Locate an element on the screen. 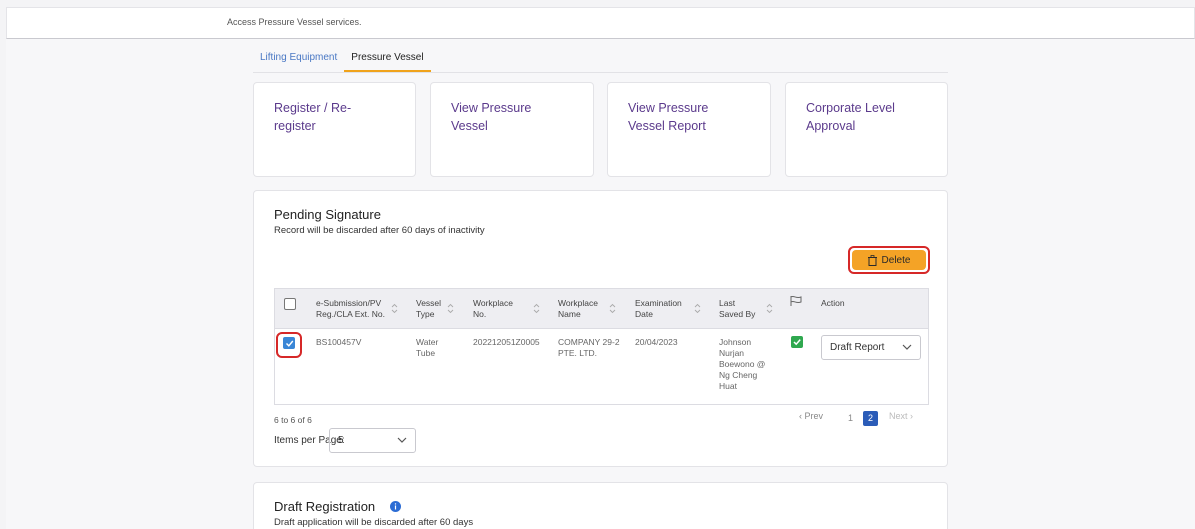 The image size is (1195, 529). trash-icon is located at coordinates (872, 260).